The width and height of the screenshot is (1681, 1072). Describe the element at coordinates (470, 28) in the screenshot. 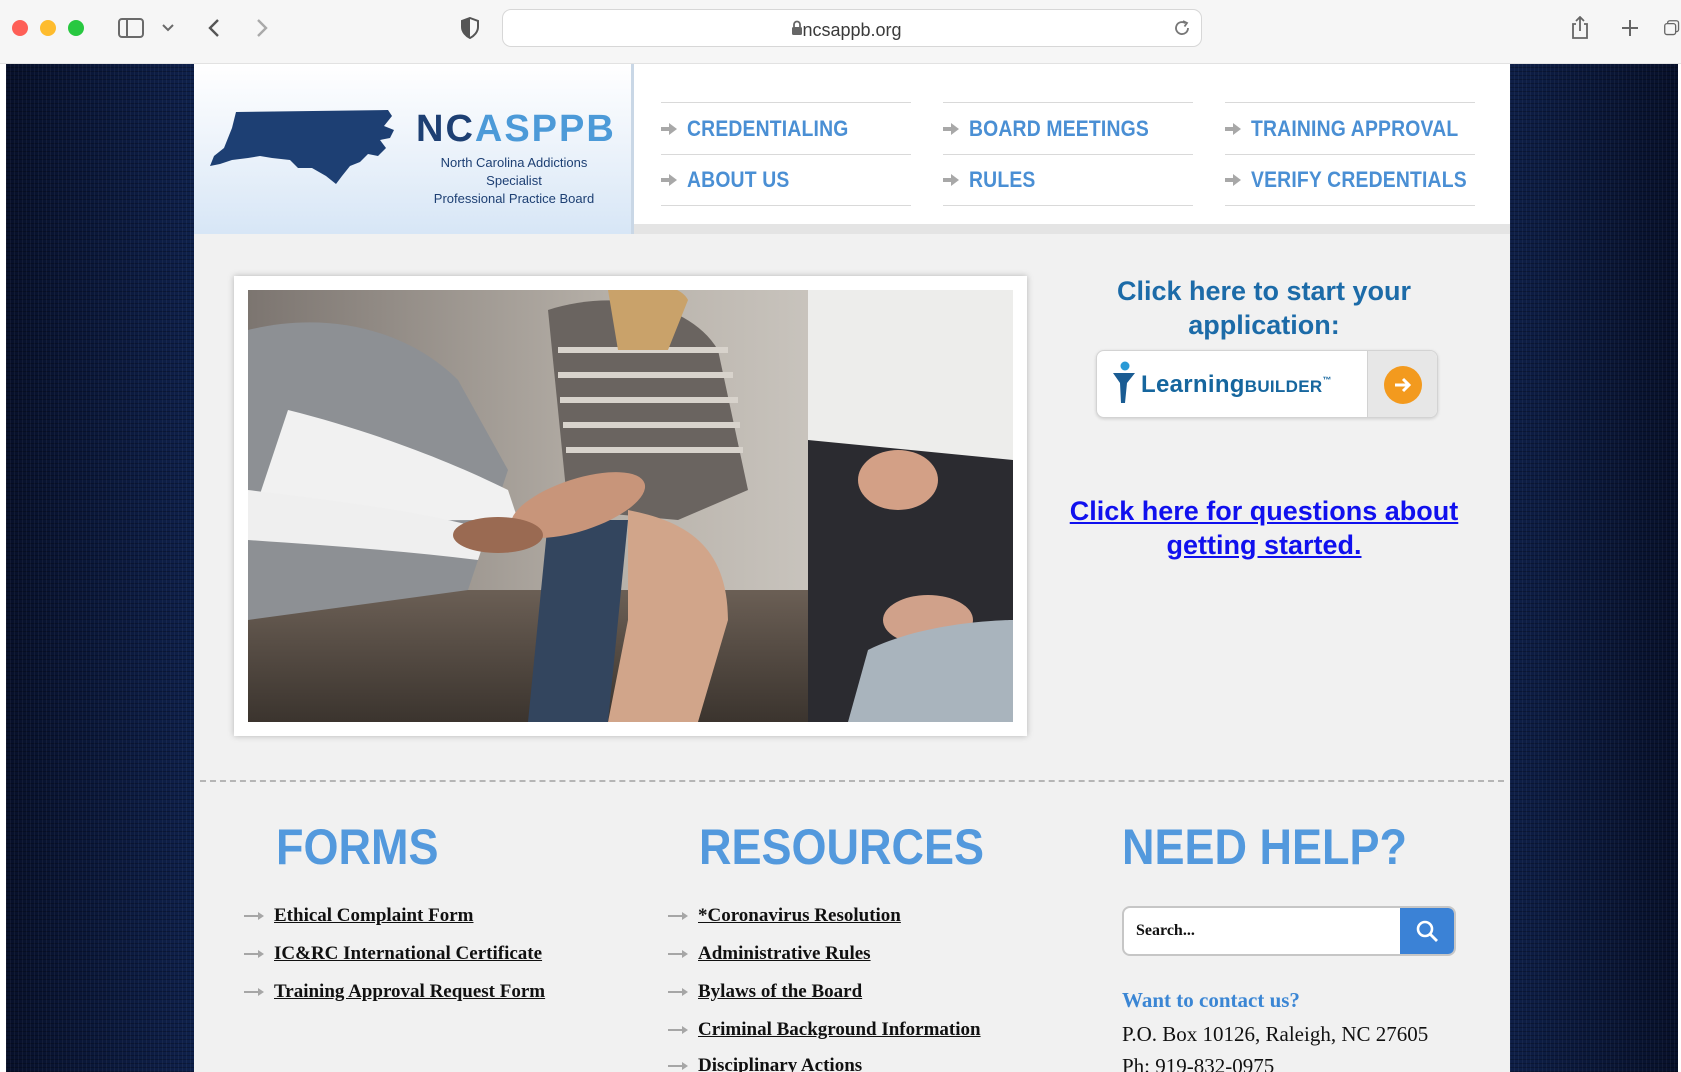

I see `shield-icon` at that location.